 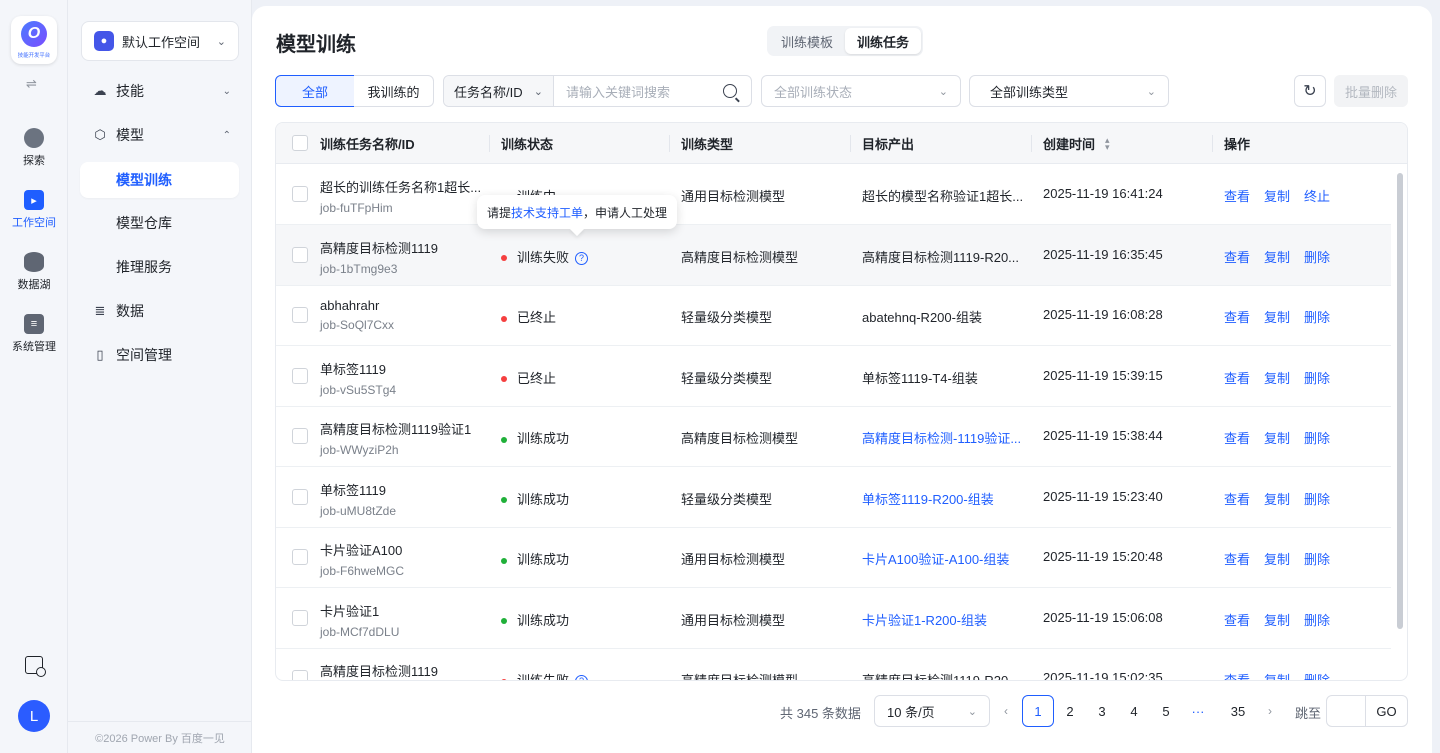 I want to click on output-cell: 单标签1119-R200-组装, so click(x=928, y=498).